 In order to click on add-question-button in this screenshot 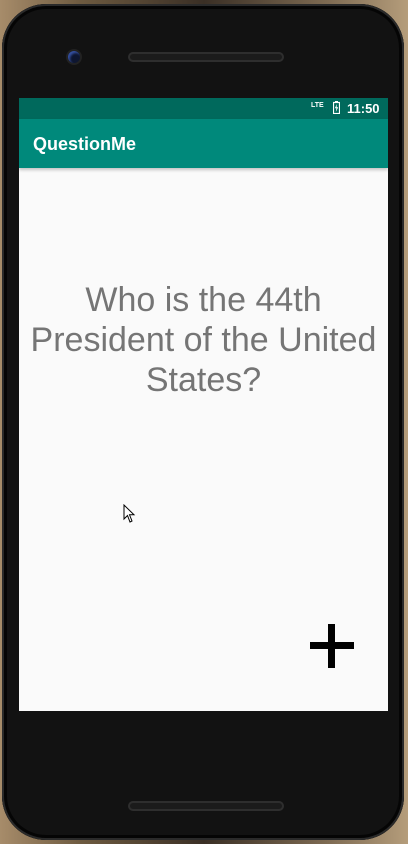, I will do `click(332, 646)`.